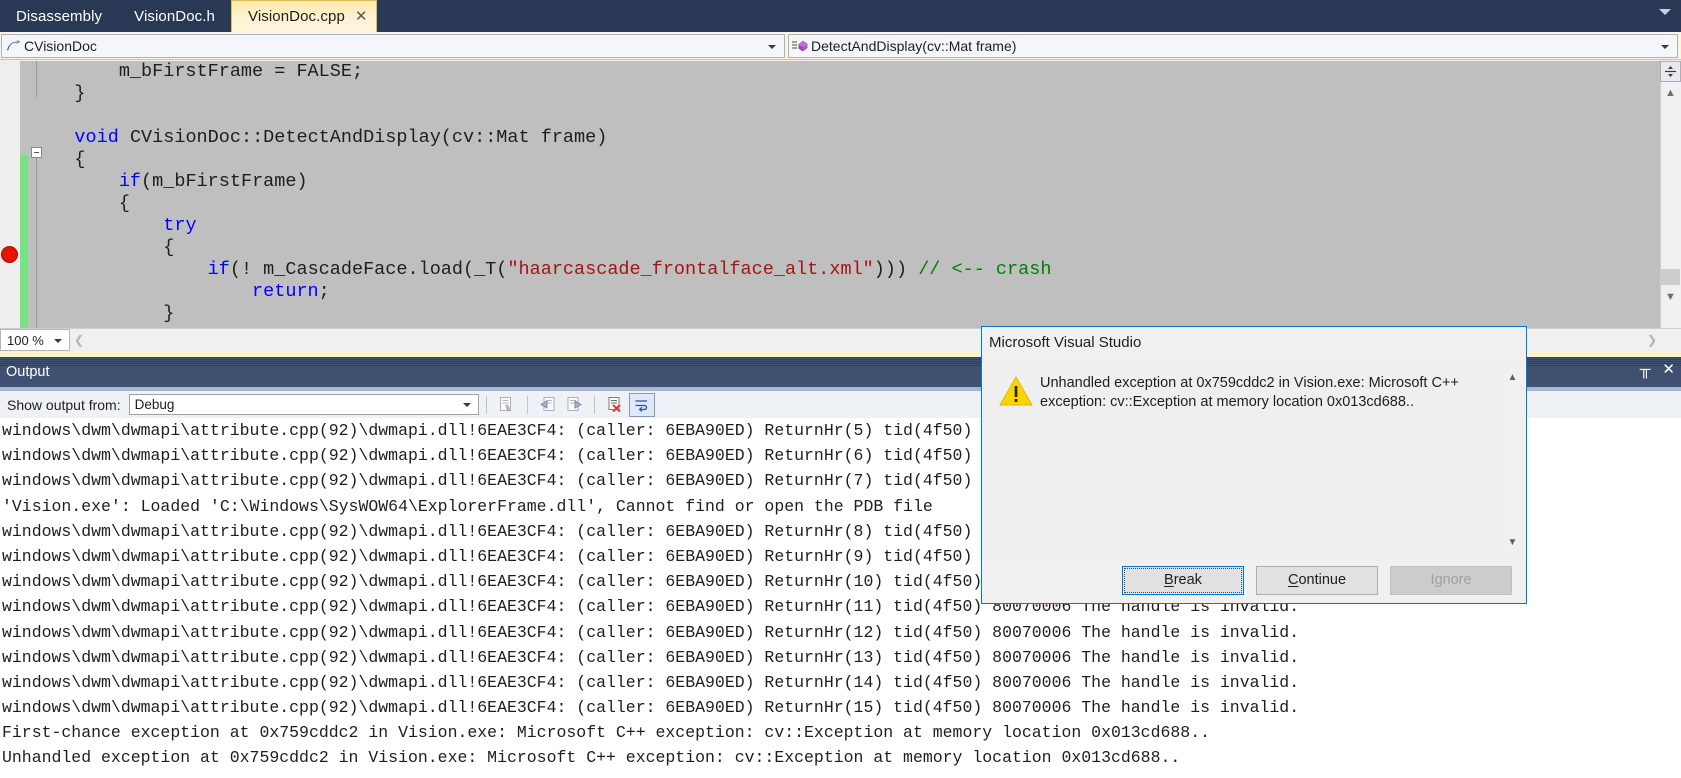 The height and width of the screenshot is (778, 1681). What do you see at coordinates (1016, 391) in the screenshot?
I see `warning-triangle-icon` at bounding box center [1016, 391].